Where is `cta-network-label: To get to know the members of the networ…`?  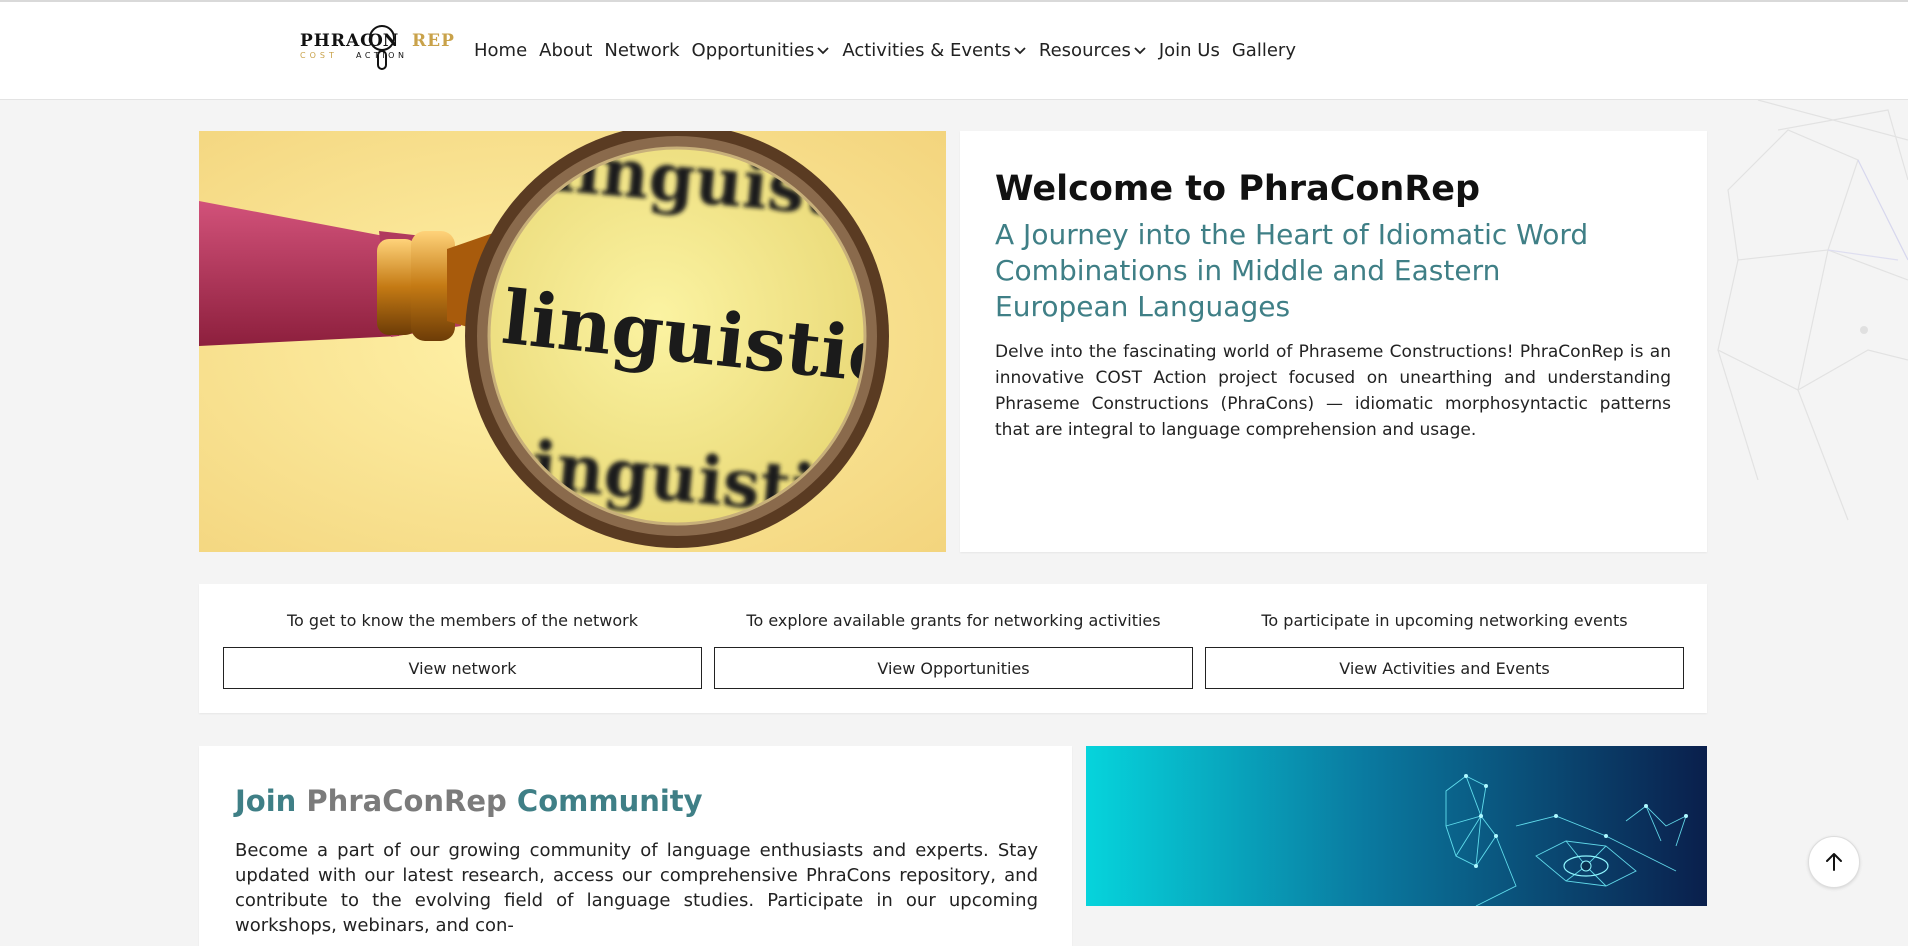
cta-network-label: To get to know the members of the networ… is located at coordinates (462, 620).